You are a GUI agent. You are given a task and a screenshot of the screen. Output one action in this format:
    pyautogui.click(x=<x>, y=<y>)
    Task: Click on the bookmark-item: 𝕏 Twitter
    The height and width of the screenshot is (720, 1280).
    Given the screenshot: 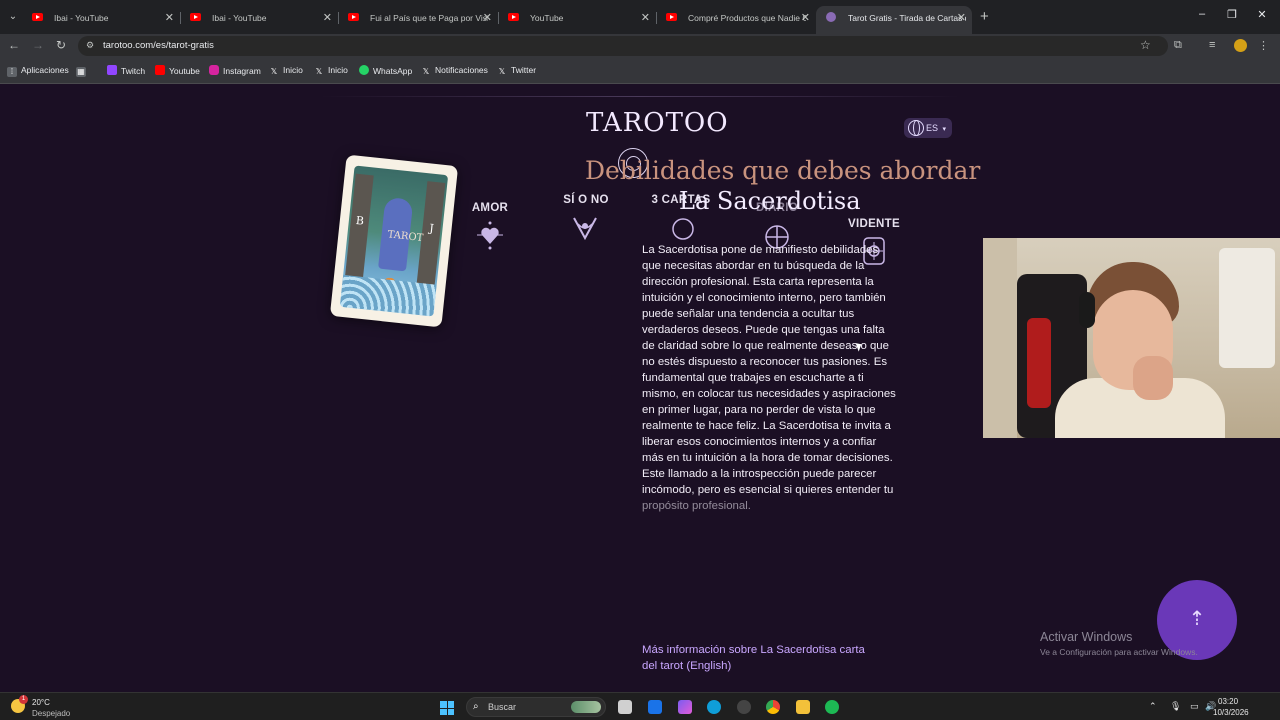 What is the action you would take?
    pyautogui.click(x=516, y=71)
    